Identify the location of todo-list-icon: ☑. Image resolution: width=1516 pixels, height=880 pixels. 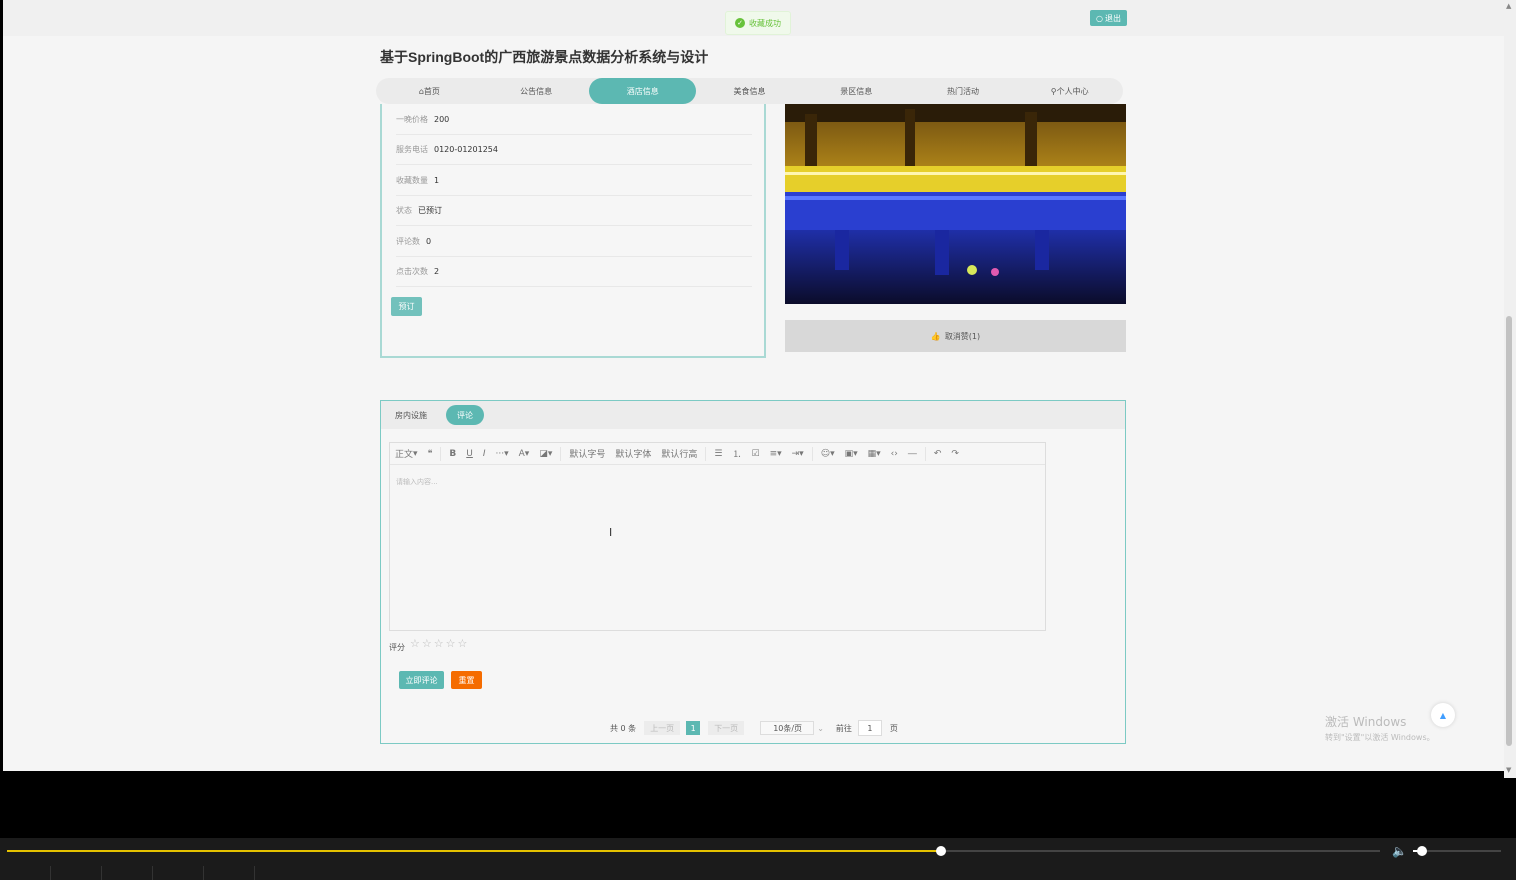
(755, 453).